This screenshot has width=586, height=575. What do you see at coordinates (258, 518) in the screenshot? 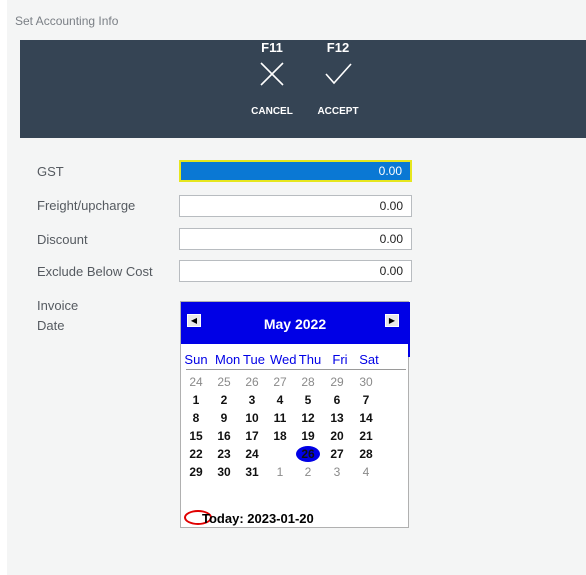
I see `today-label: Today: 2023-01-20` at bounding box center [258, 518].